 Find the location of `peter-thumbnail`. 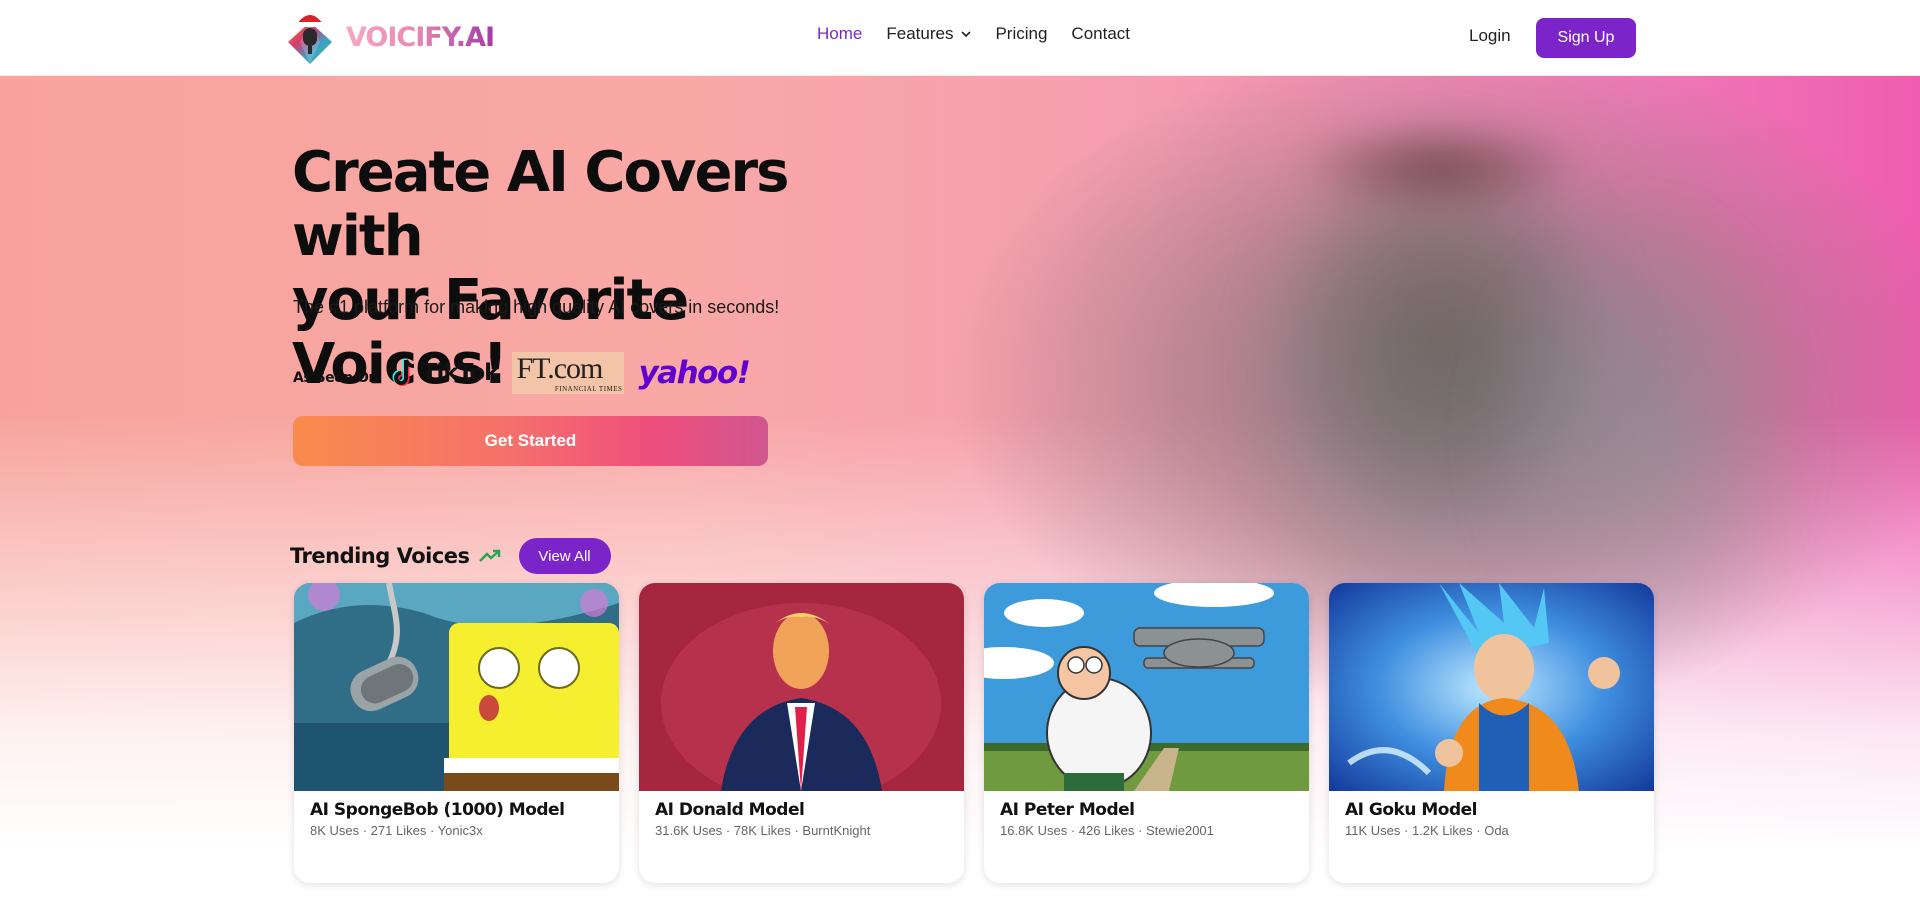

peter-thumbnail is located at coordinates (1146, 687).